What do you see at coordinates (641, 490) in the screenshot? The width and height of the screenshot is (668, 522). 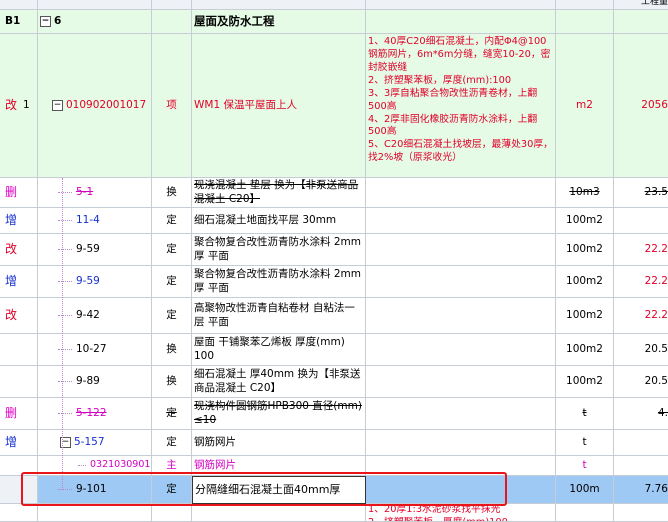 I see `quota-qty: 7.76` at bounding box center [641, 490].